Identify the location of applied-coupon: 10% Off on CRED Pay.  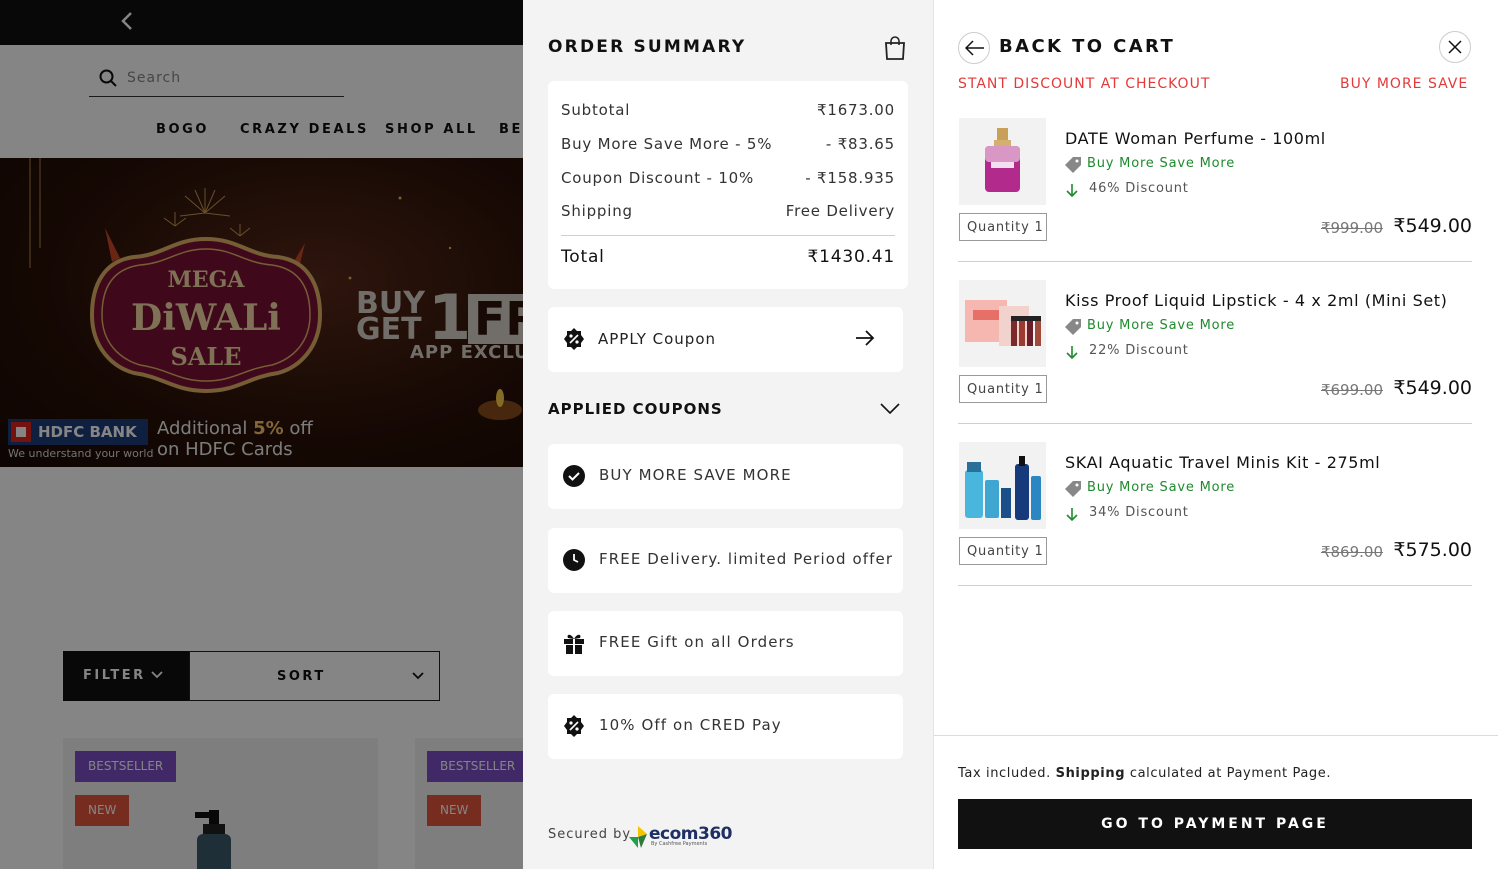
(725, 726).